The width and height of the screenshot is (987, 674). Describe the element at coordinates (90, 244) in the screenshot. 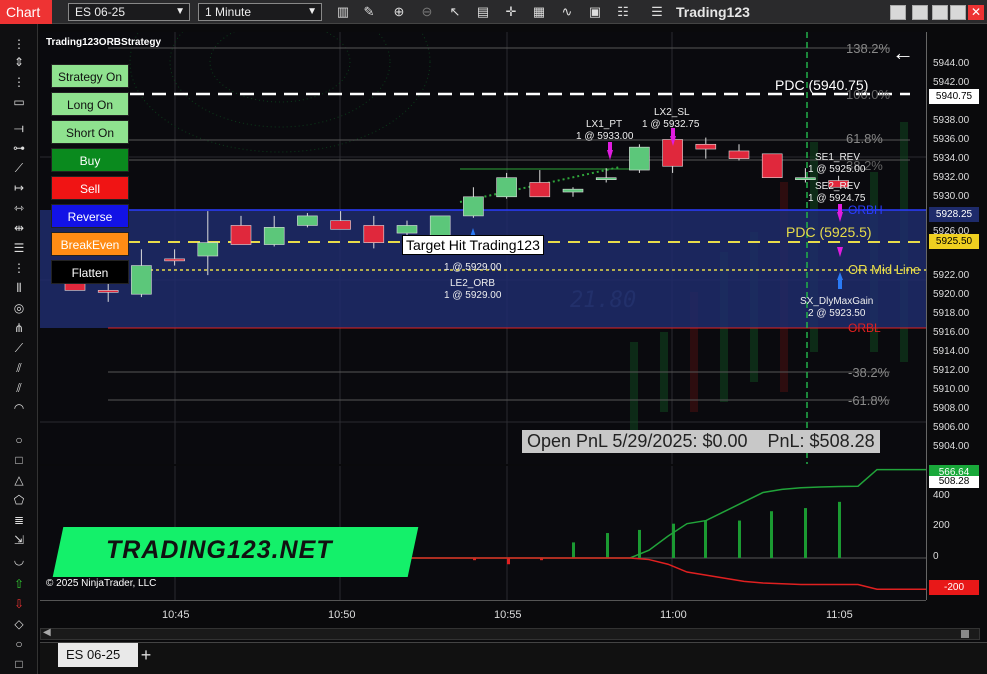

I see `breakeven-button: BreakEven` at that location.